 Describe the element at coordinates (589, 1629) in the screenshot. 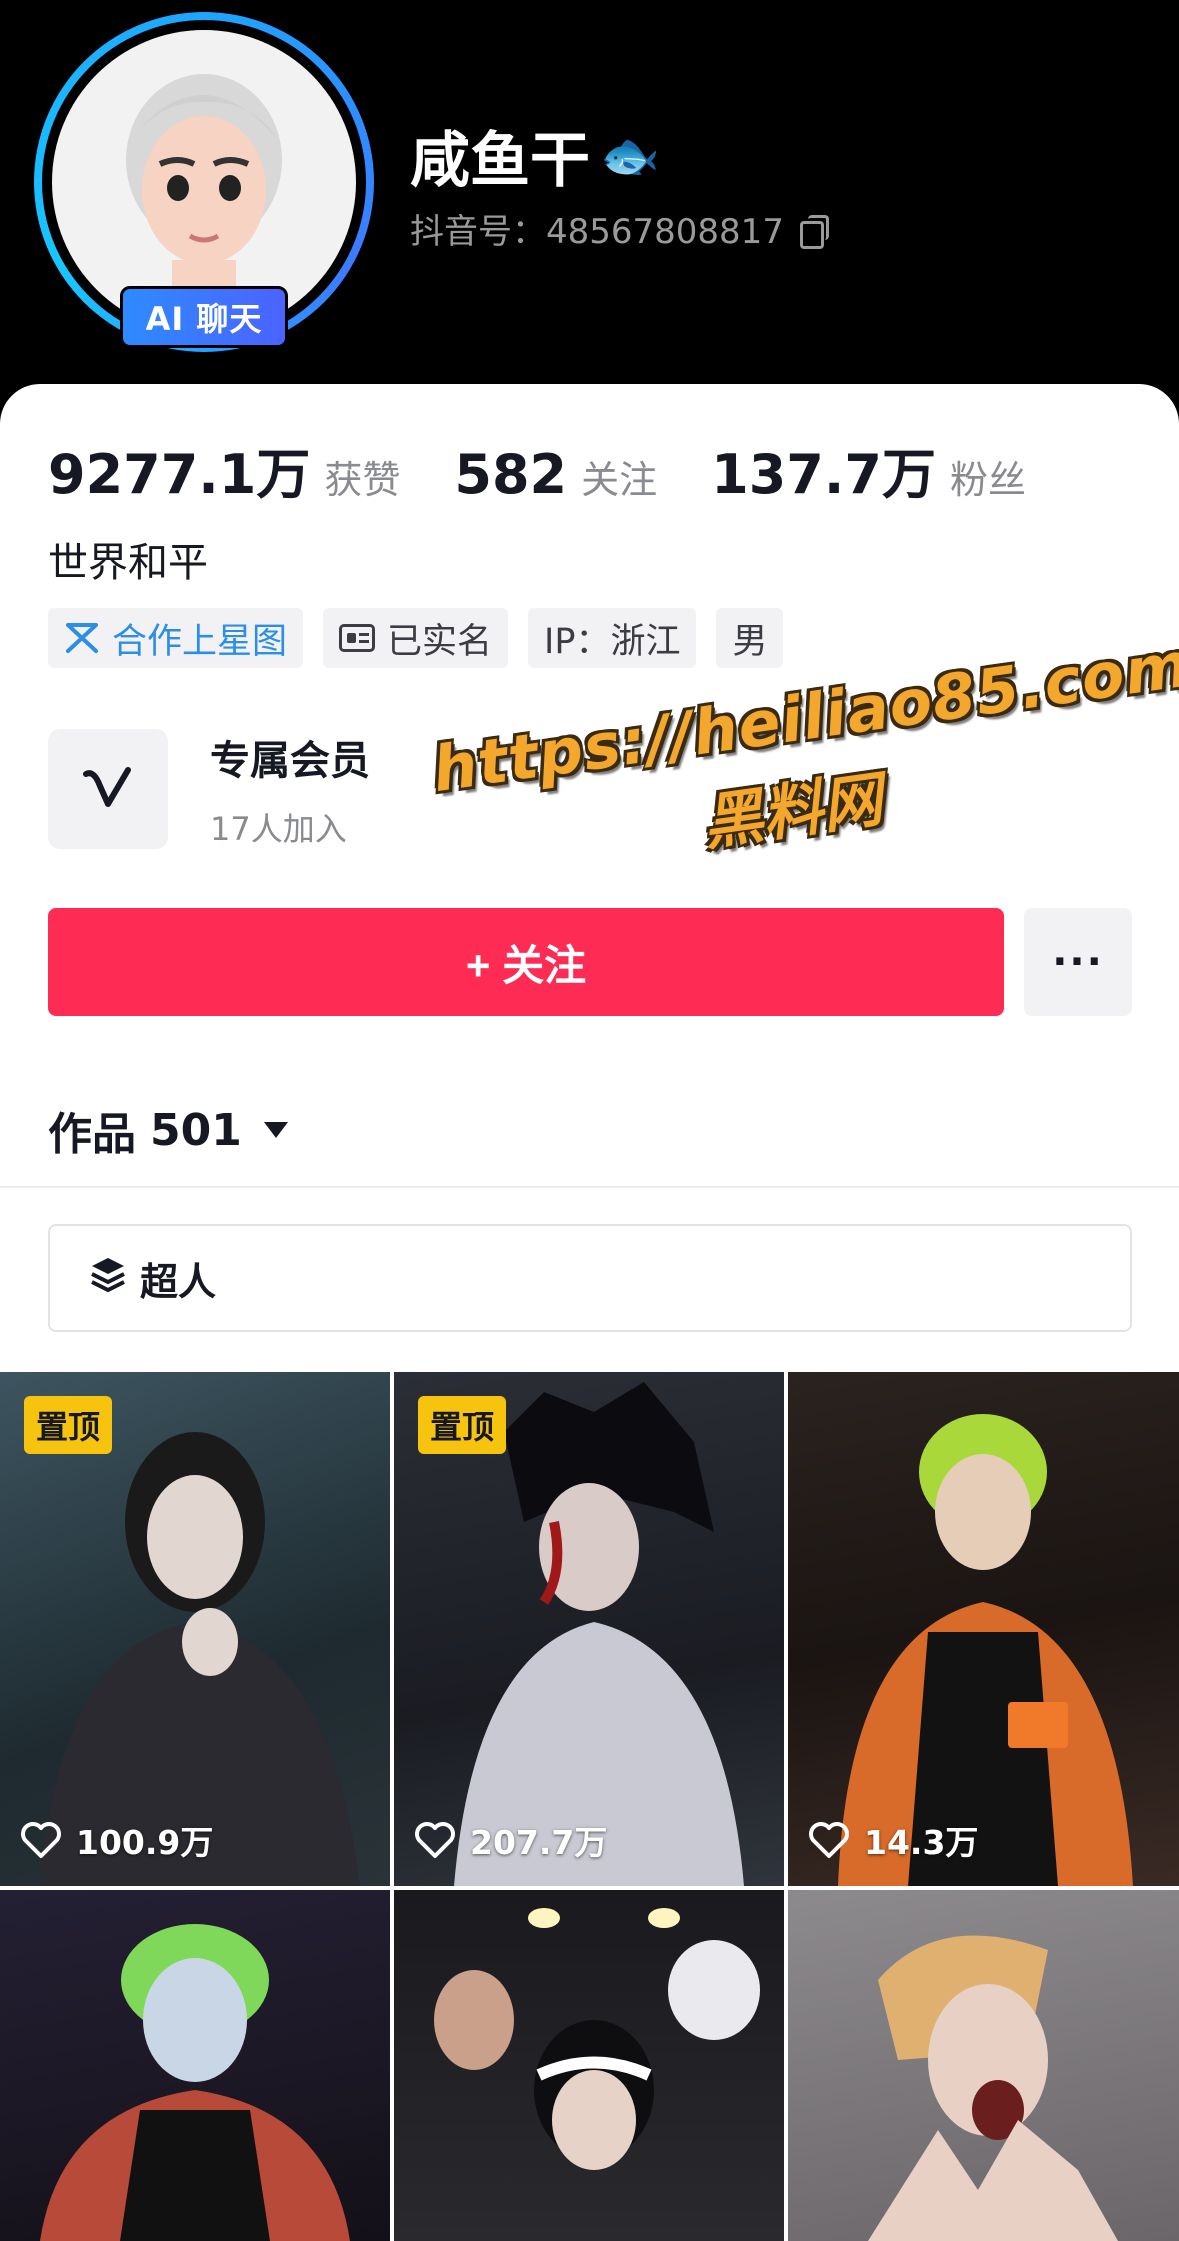

I see `video-tile: 置顶 207.7万` at that location.